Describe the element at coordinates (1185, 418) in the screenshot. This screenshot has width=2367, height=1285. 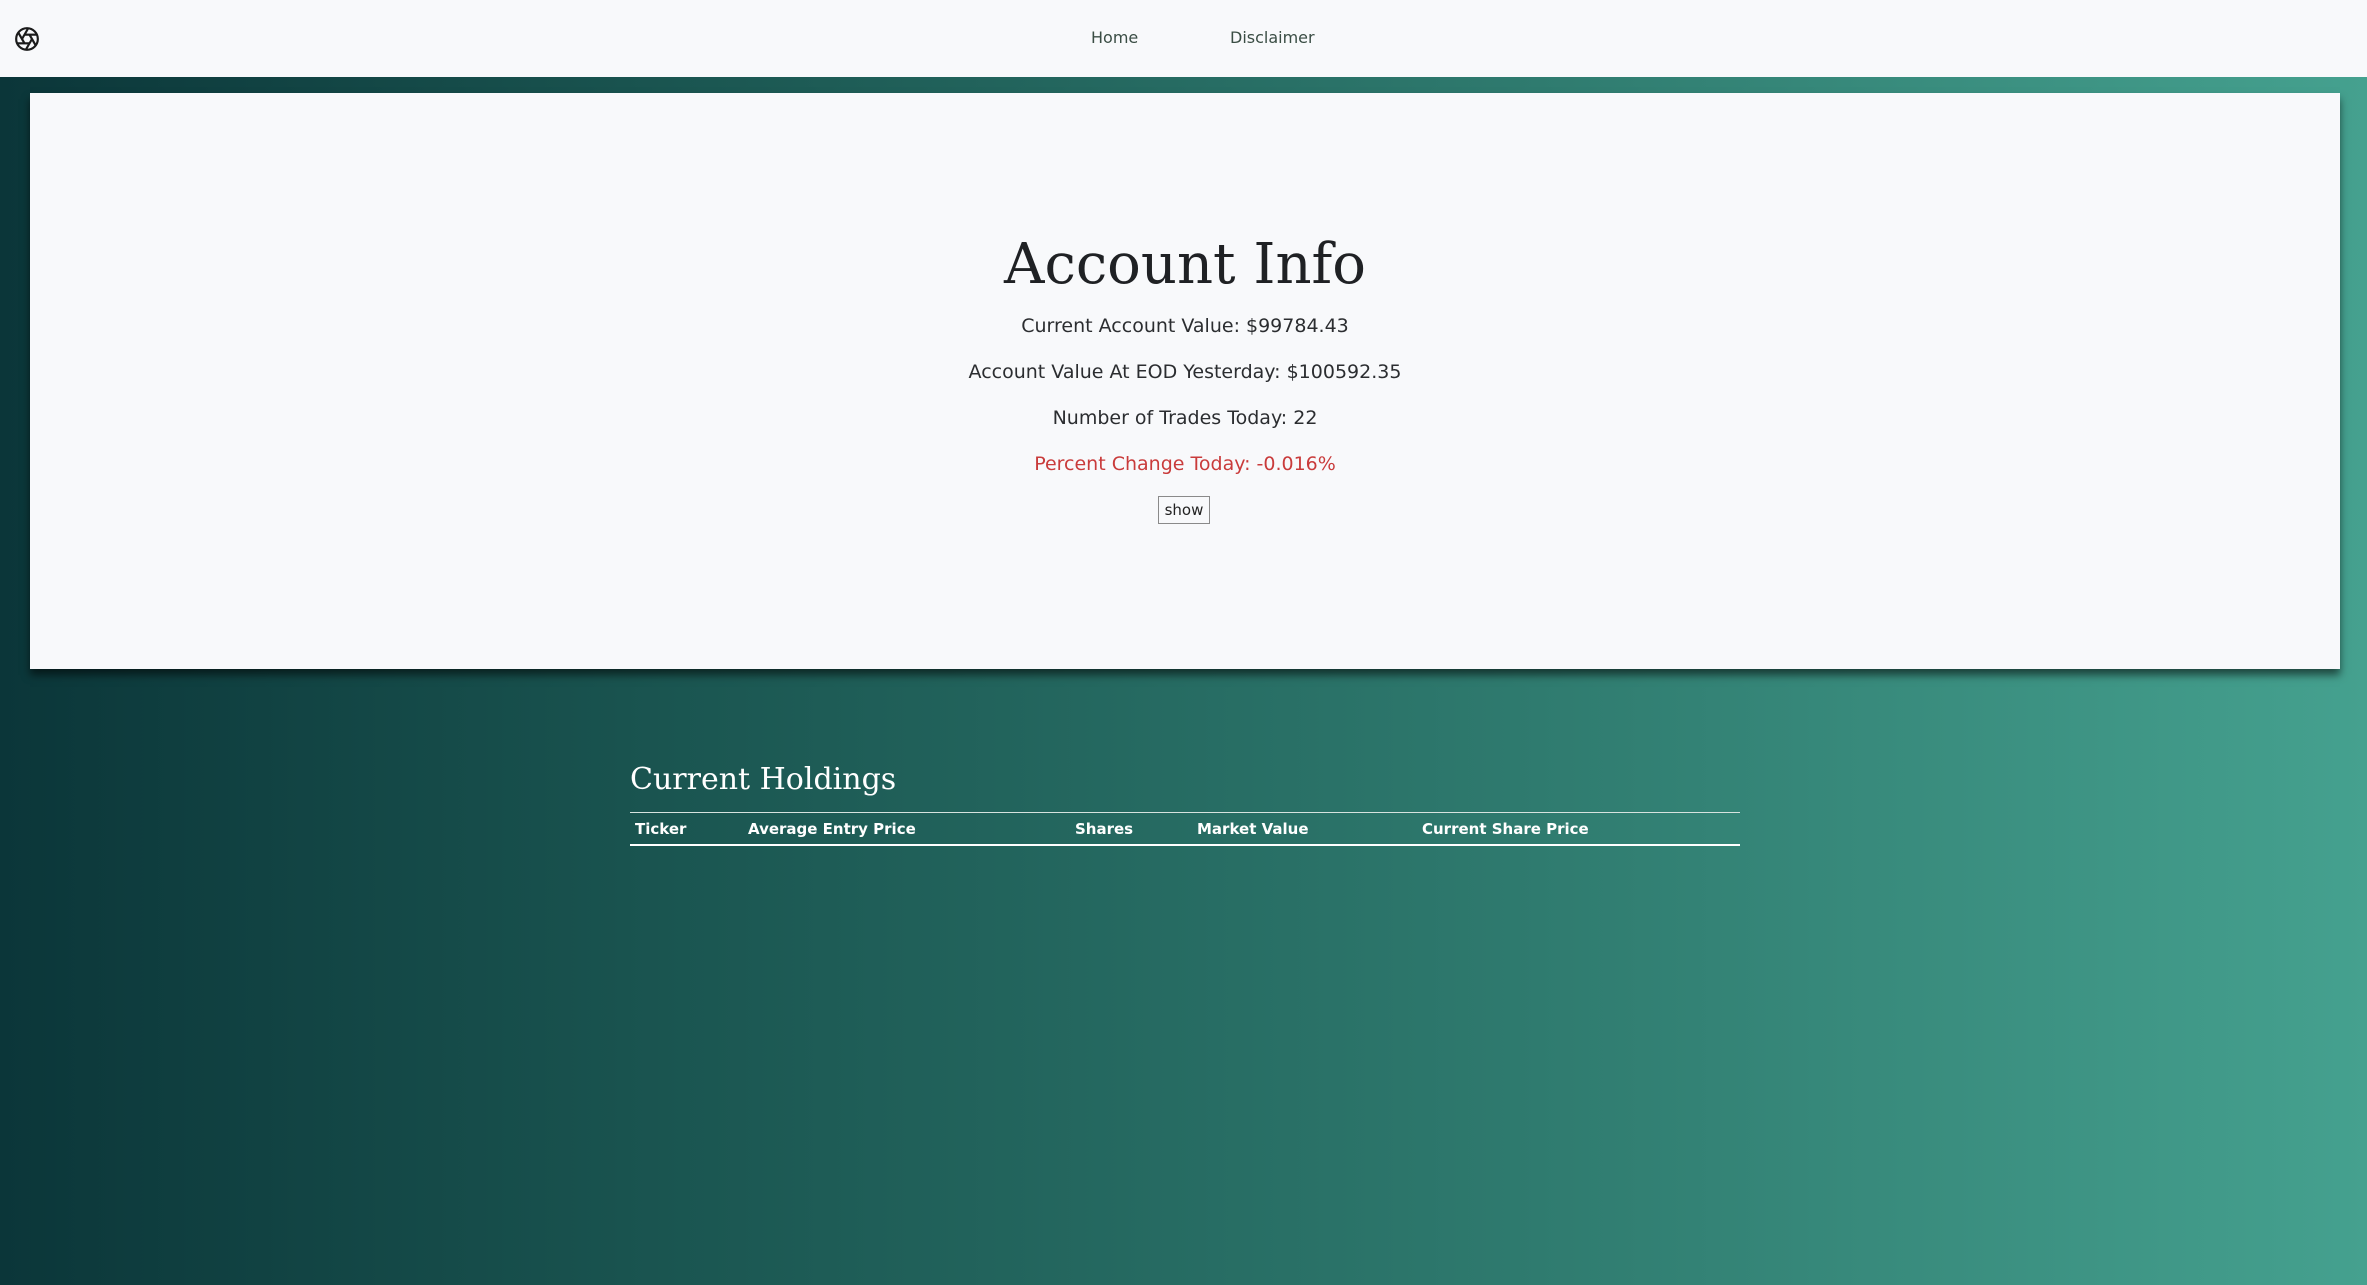
I see `trades-today-count: Number of Trades Today: 22` at that location.